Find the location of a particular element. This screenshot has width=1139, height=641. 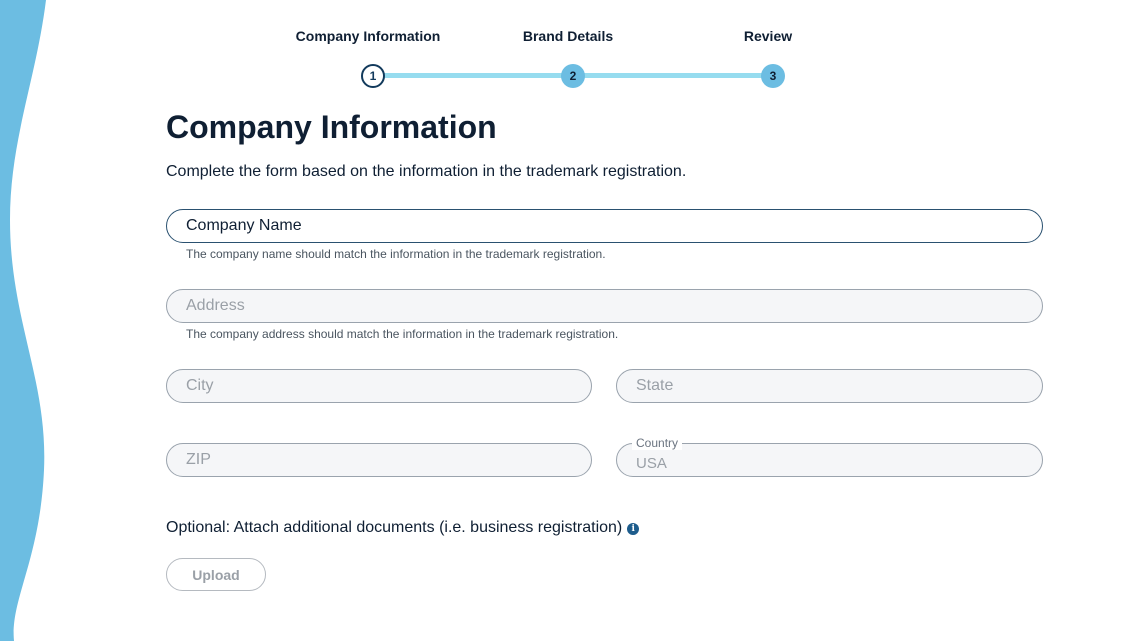

company-name-input is located at coordinates (603, 226).